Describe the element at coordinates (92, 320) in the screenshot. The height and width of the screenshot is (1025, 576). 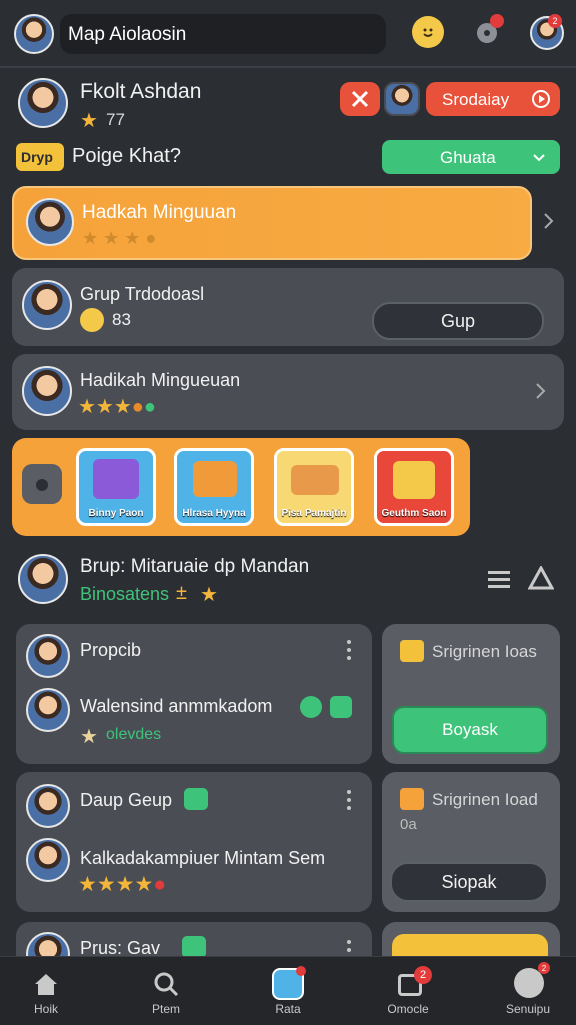
I see `smile-icon` at that location.